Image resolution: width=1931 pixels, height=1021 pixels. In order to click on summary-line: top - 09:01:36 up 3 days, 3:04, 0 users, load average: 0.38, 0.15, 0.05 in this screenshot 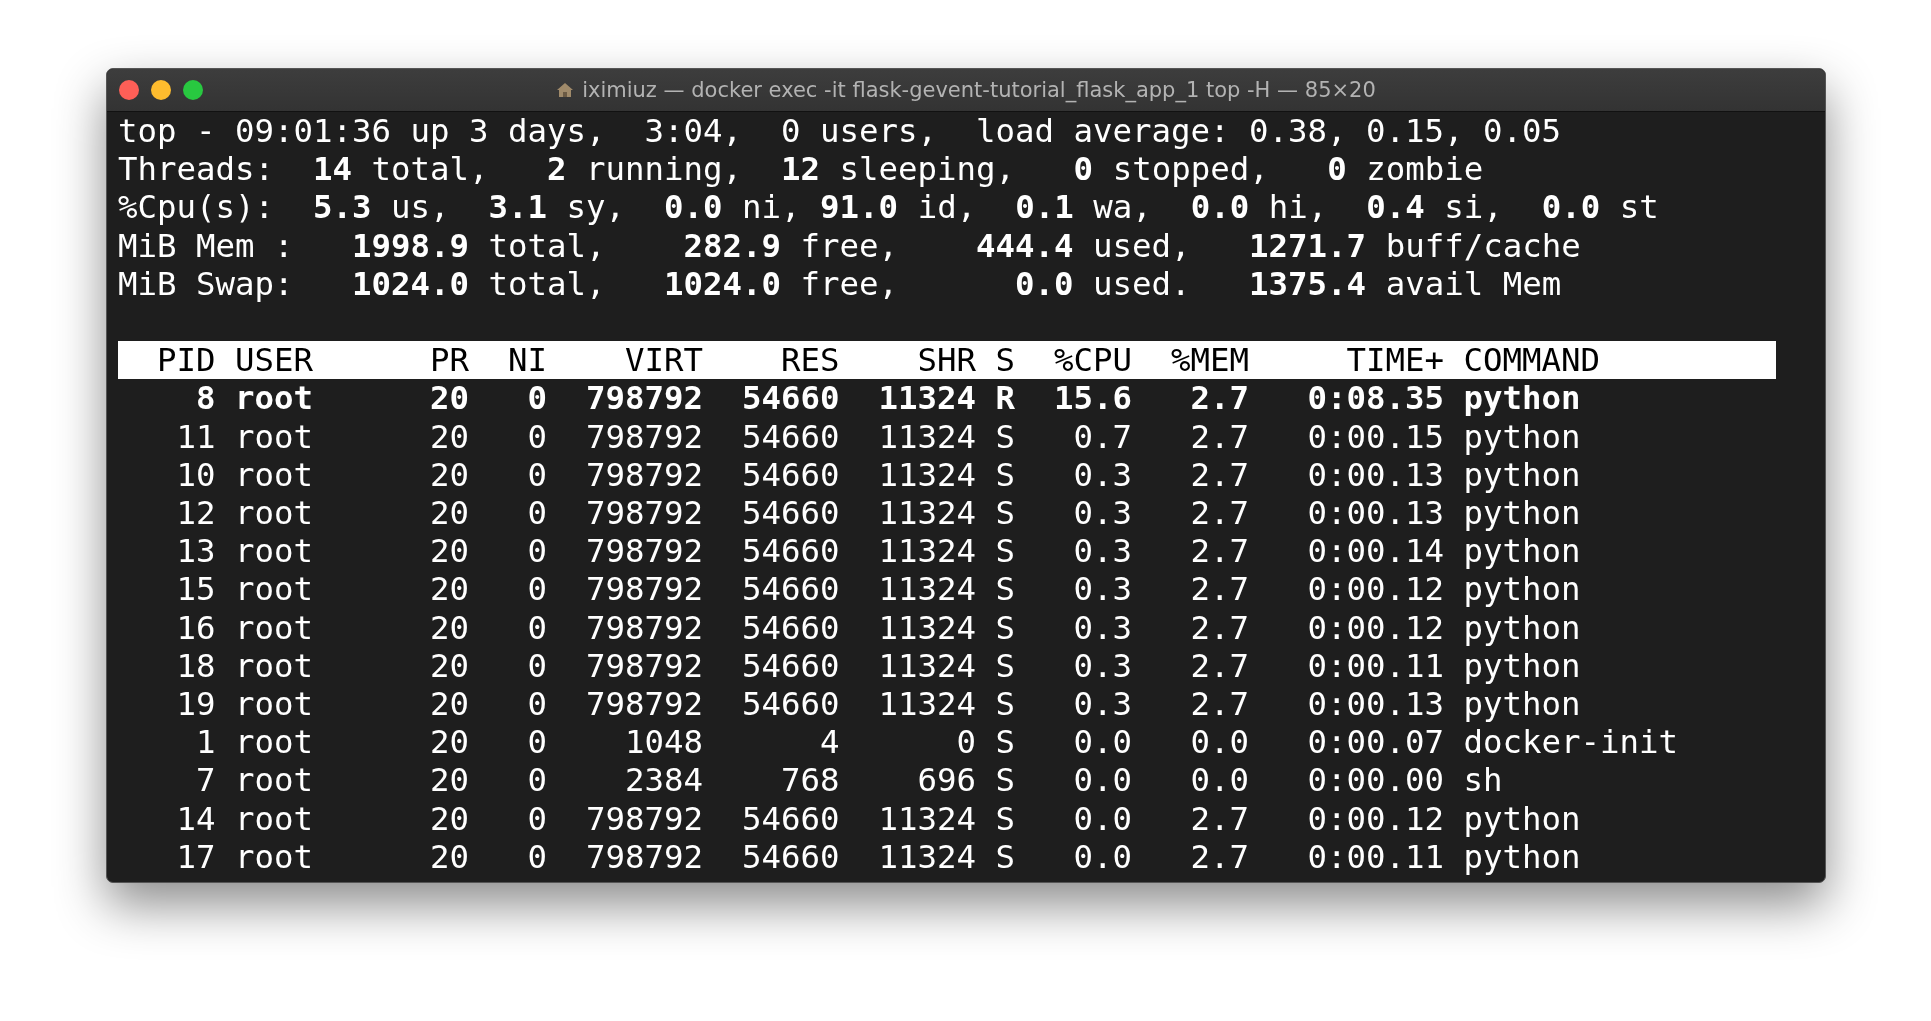, I will do `click(840, 131)`.